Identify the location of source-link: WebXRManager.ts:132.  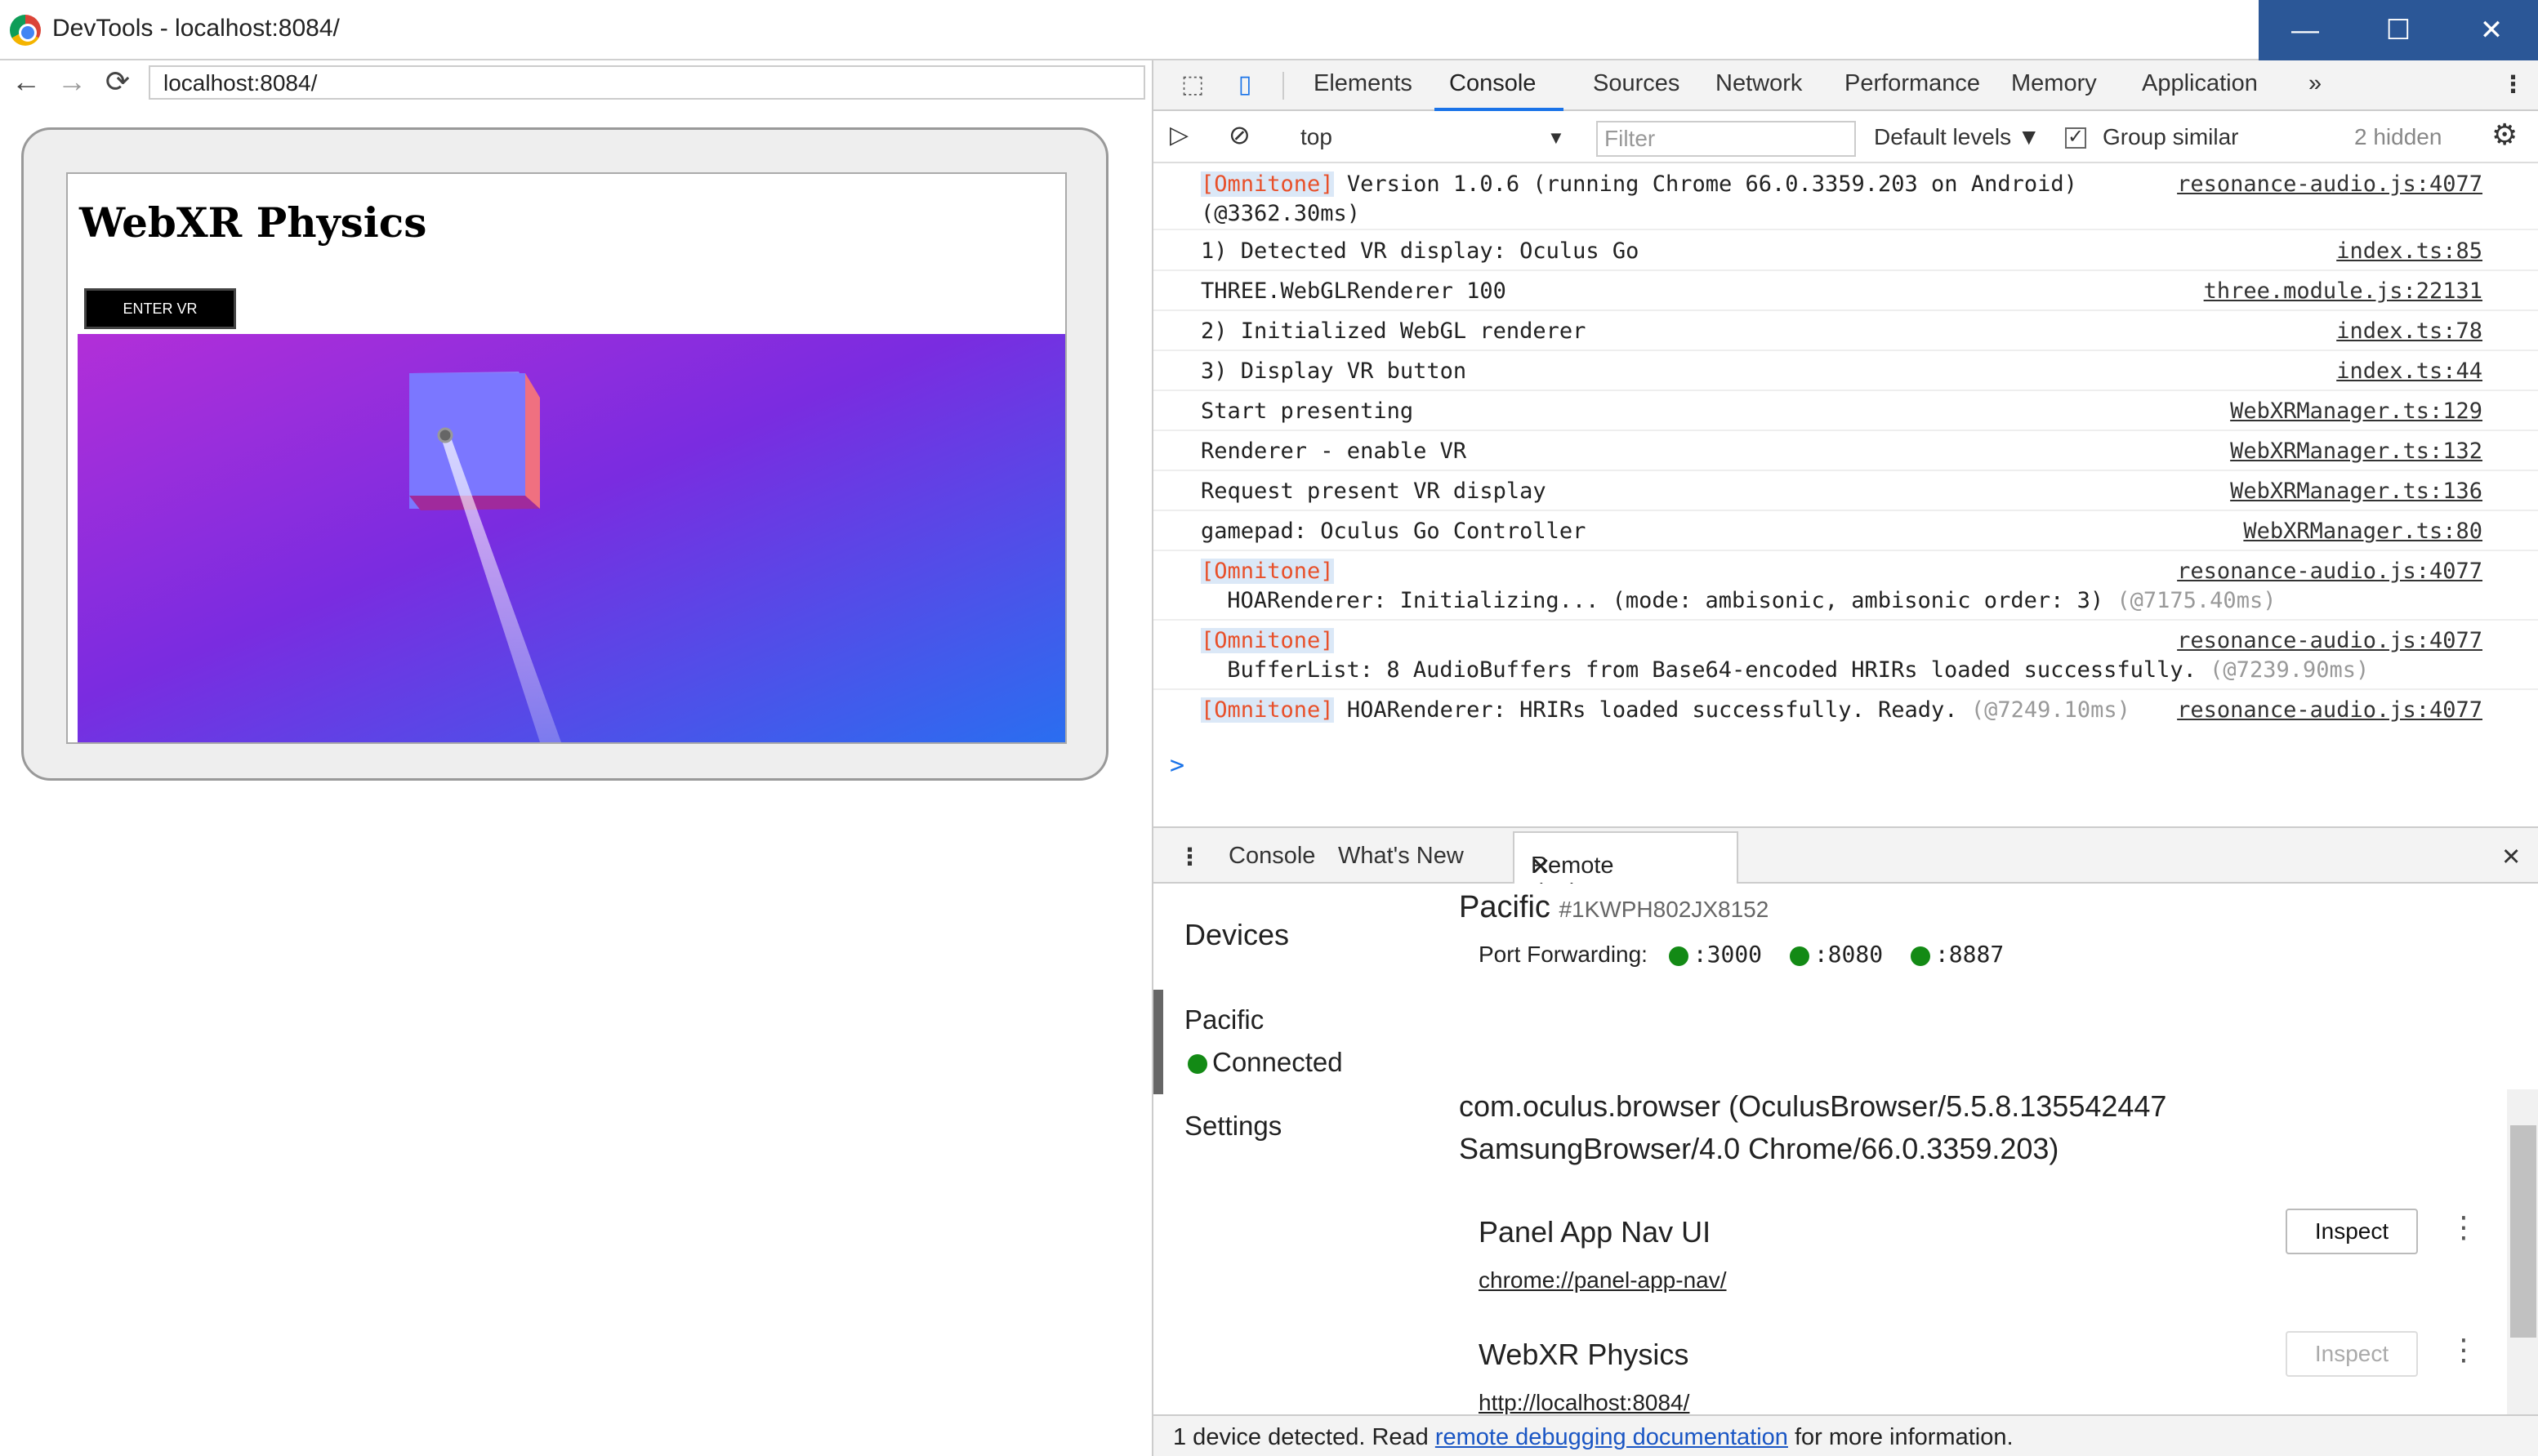
(2356, 452).